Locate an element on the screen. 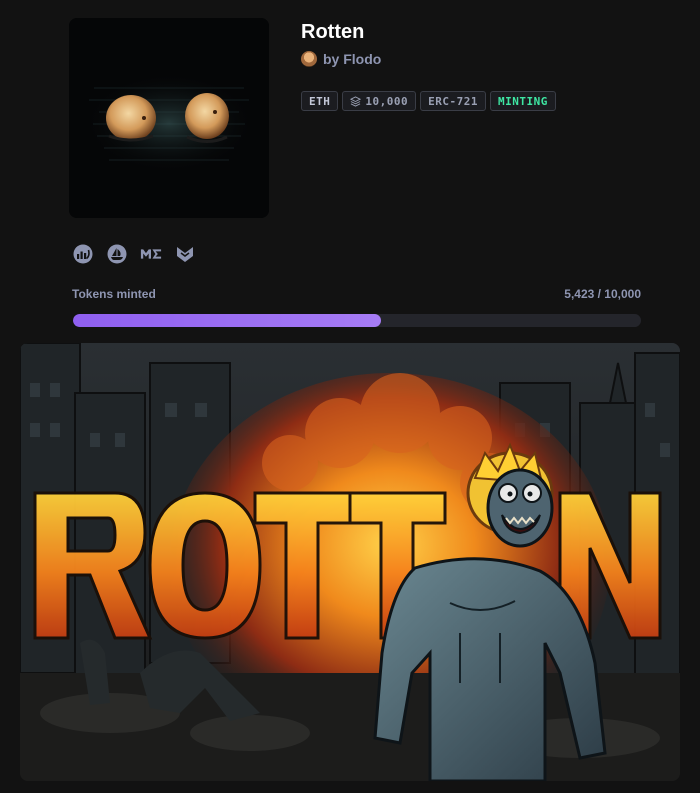  mint-progress-fill is located at coordinates (227, 320).